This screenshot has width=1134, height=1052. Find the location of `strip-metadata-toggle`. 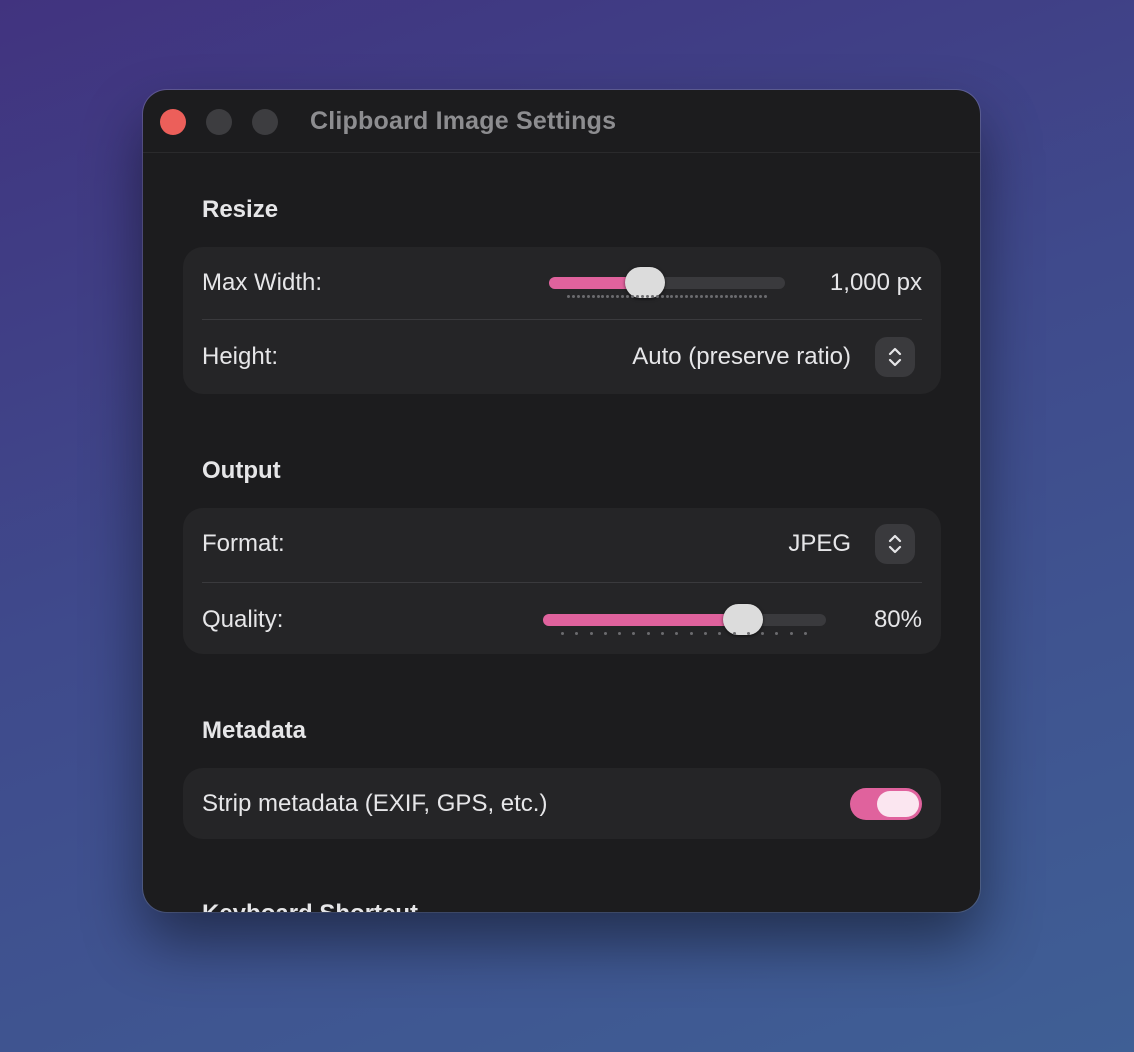

strip-metadata-toggle is located at coordinates (886, 804).